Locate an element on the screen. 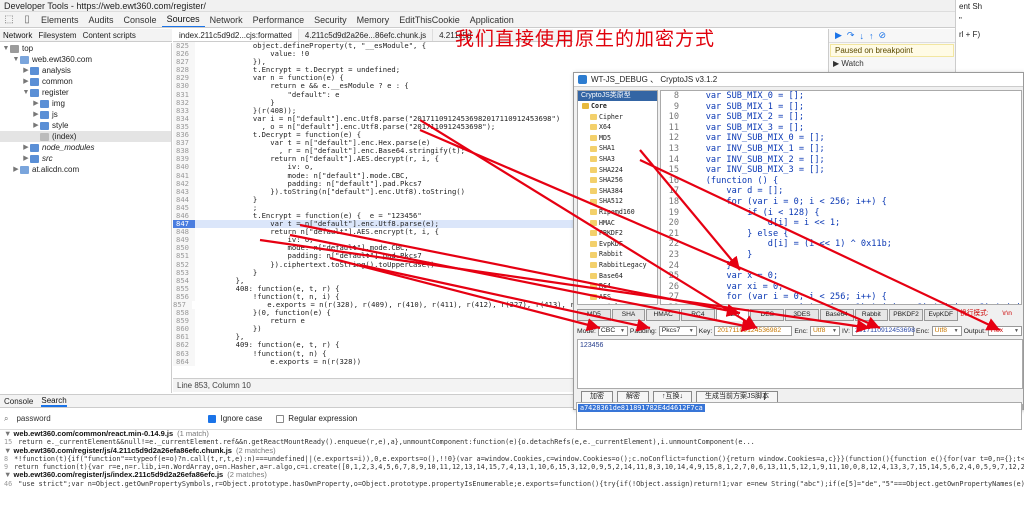  class-tree-item: HMAC is located at coordinates (617, 223).